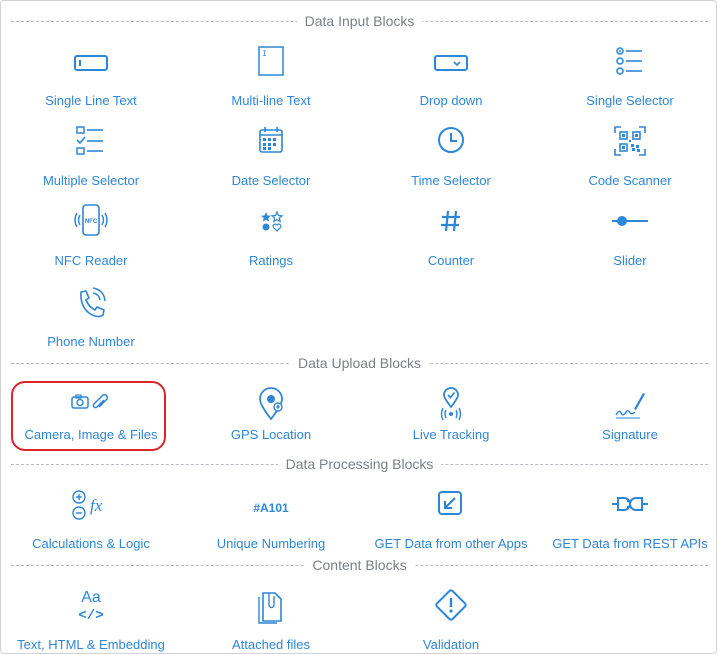 This screenshot has height=654, width=717. I want to click on unique-number-icon: #A101, so click(271, 506).